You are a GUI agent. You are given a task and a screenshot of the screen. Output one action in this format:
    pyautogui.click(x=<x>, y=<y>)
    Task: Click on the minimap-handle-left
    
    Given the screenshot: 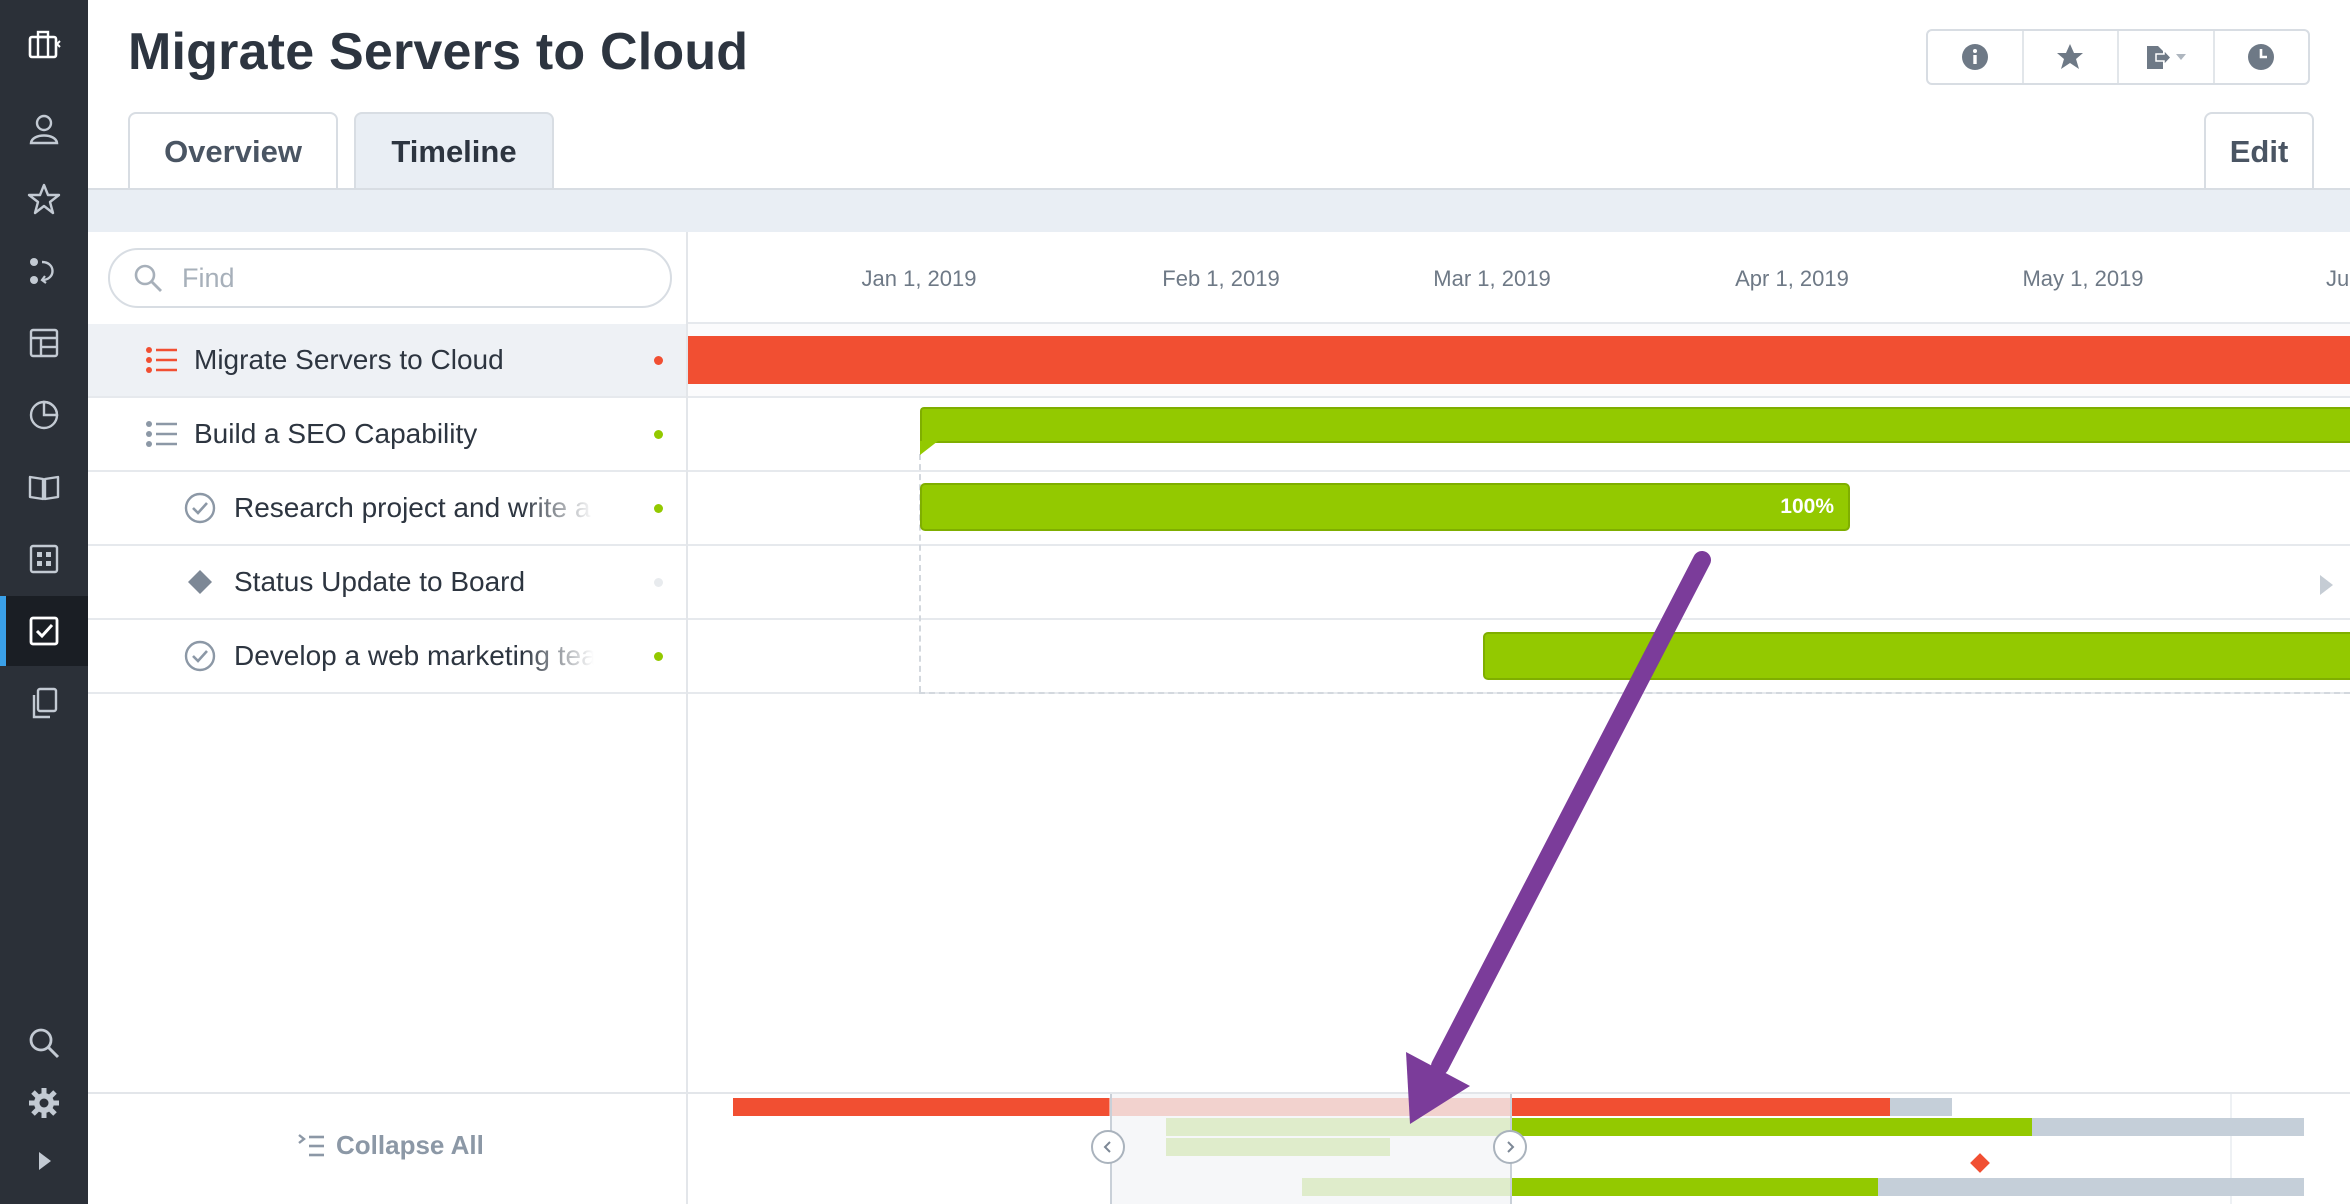 What is the action you would take?
    pyautogui.click(x=1108, y=1147)
    